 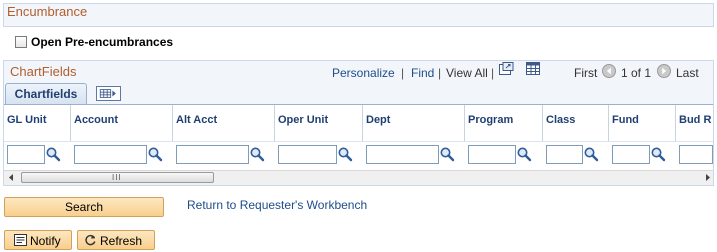 I want to click on column-header-gl-unit: GL Unit, so click(x=27, y=120).